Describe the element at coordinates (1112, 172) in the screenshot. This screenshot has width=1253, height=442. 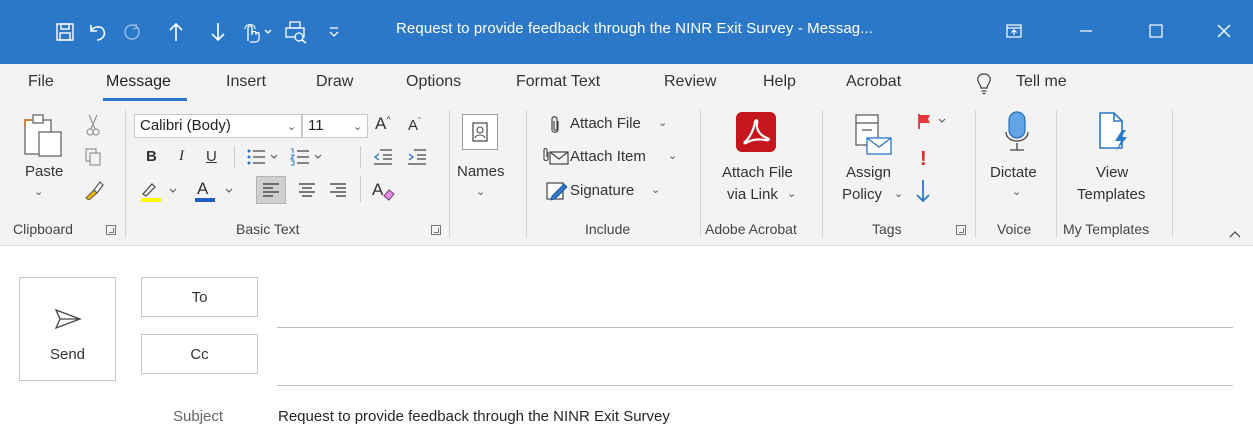
I see `view-templates-line1: View` at that location.